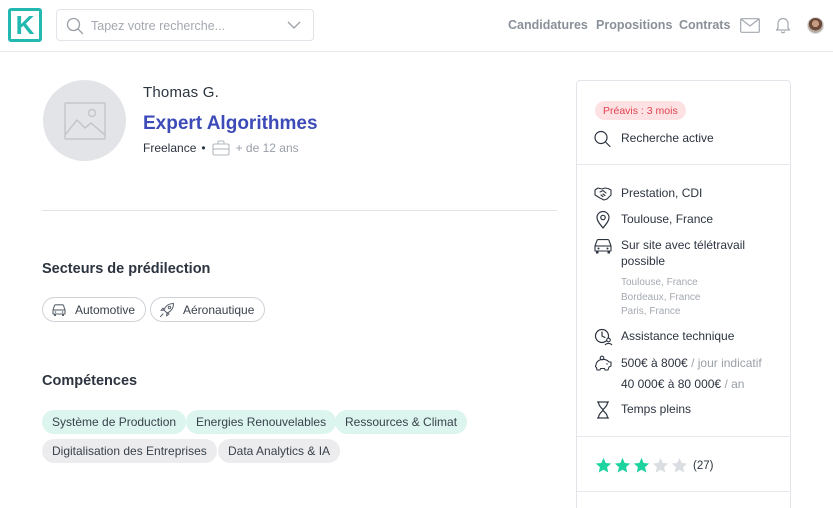 This screenshot has height=508, width=833. I want to click on time-row: Temps pleins, so click(642, 410).